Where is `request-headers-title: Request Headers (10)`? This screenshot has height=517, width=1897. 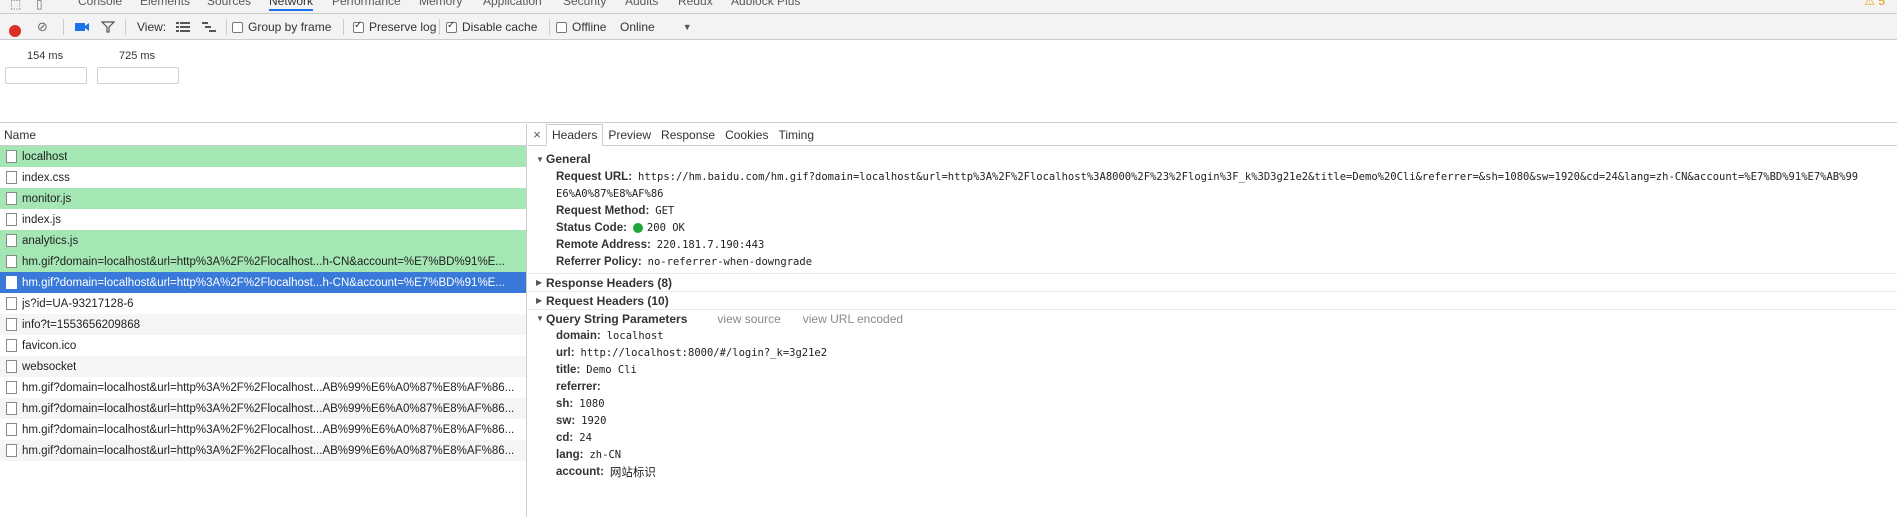 request-headers-title: Request Headers (10) is located at coordinates (607, 300).